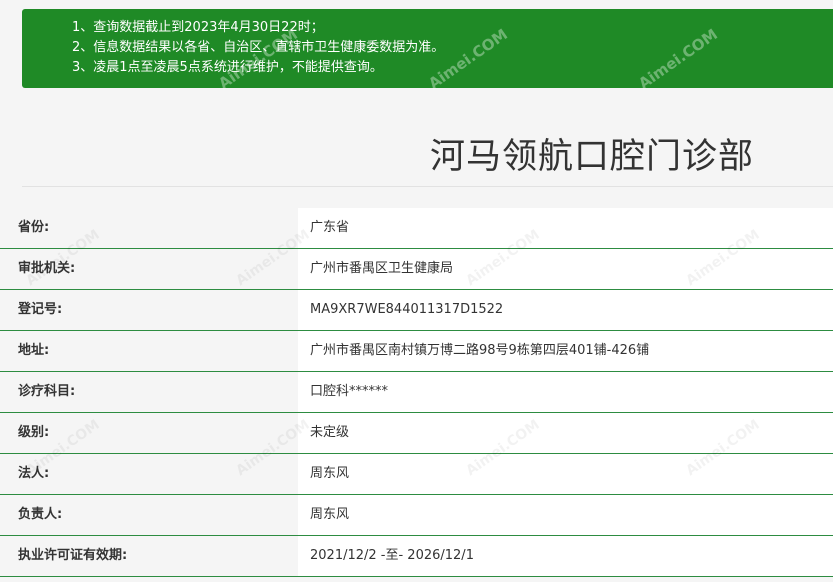 The width and height of the screenshot is (833, 582). What do you see at coordinates (149, 556) in the screenshot?
I see `row-label: 执业许可证有效期:` at bounding box center [149, 556].